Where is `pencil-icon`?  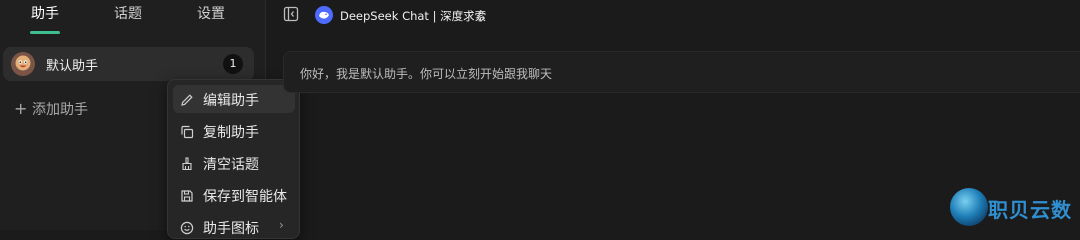
pencil-icon is located at coordinates (187, 99).